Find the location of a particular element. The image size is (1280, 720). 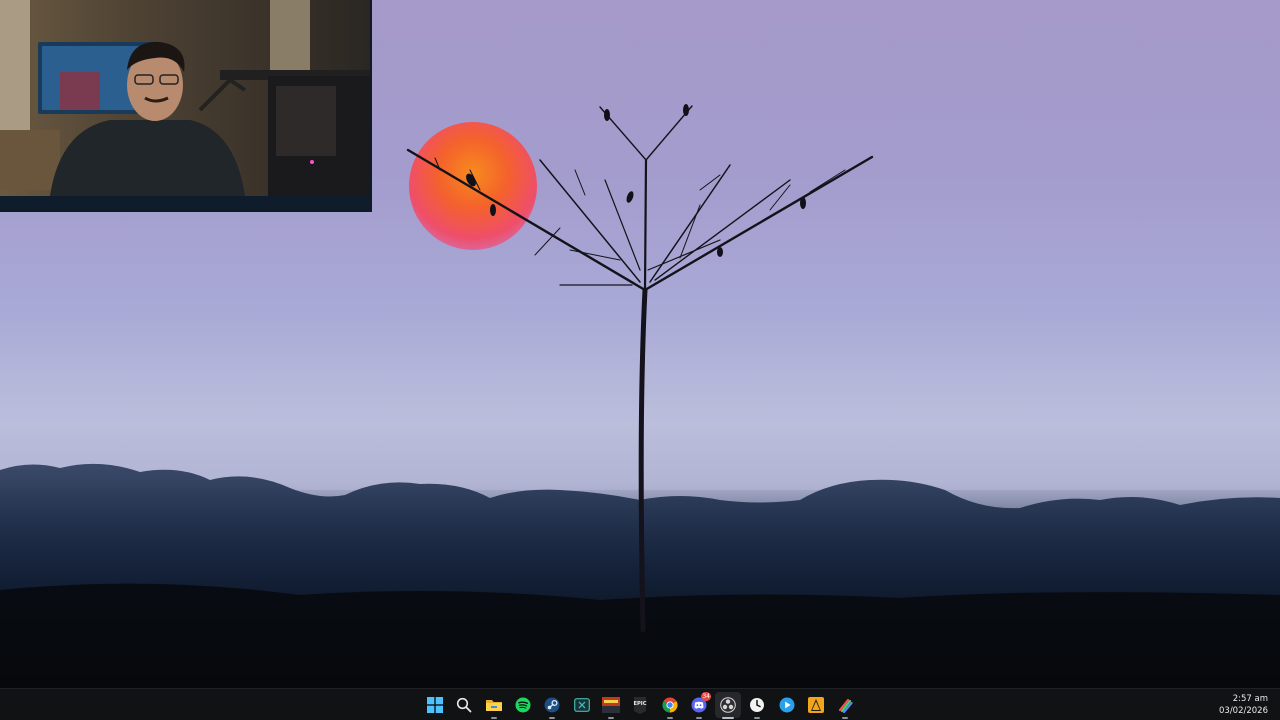

steam-icon is located at coordinates (552, 705).